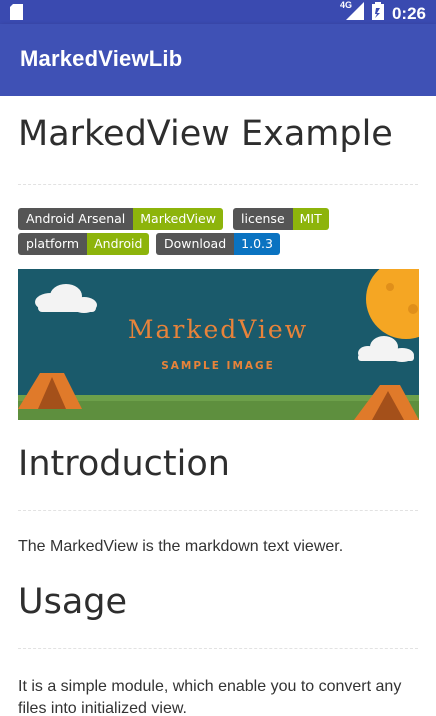 Image resolution: width=436 pixels, height=716 pixels. Describe the element at coordinates (377, 13) in the screenshot. I see `battery-icon` at that location.